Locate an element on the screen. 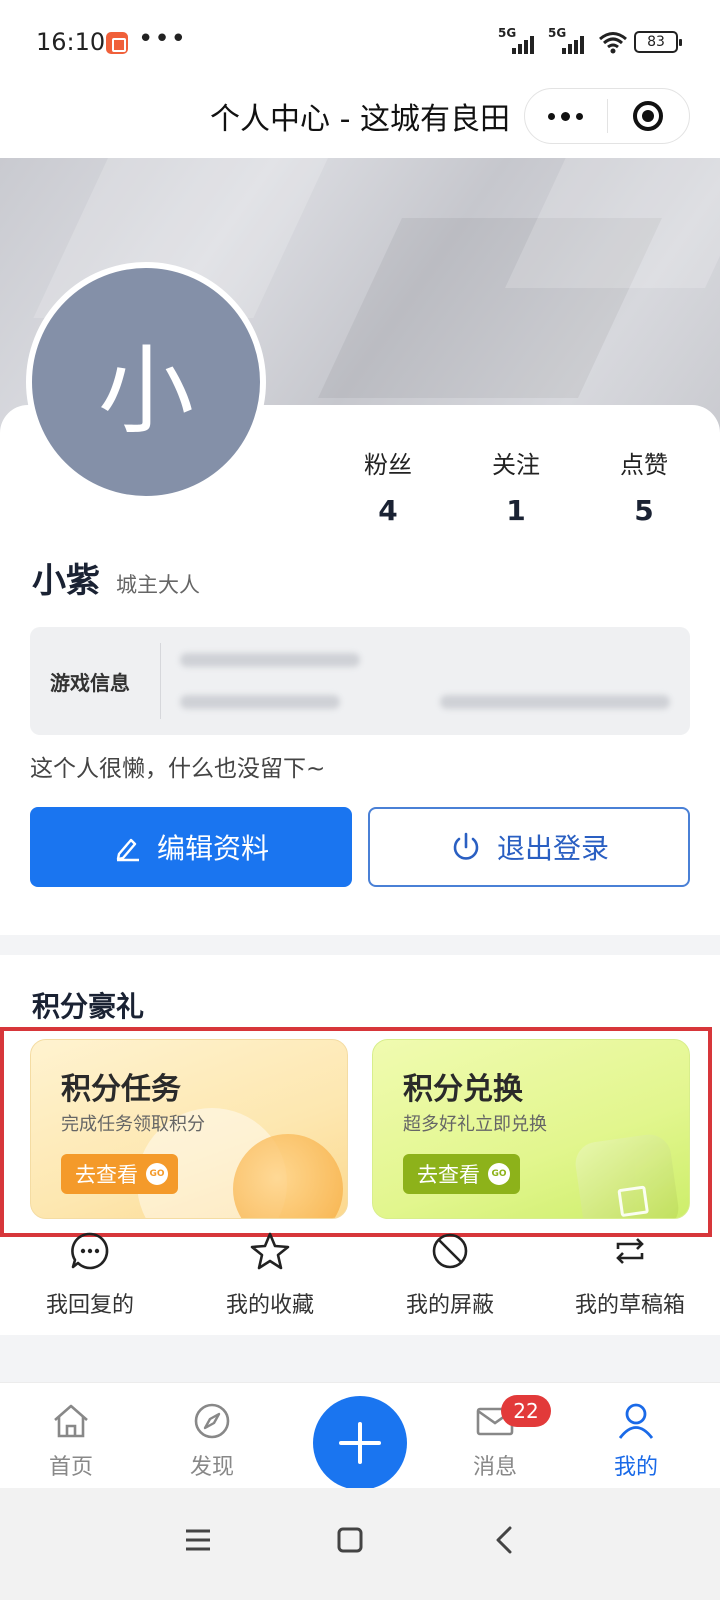  power-icon is located at coordinates (466, 846).